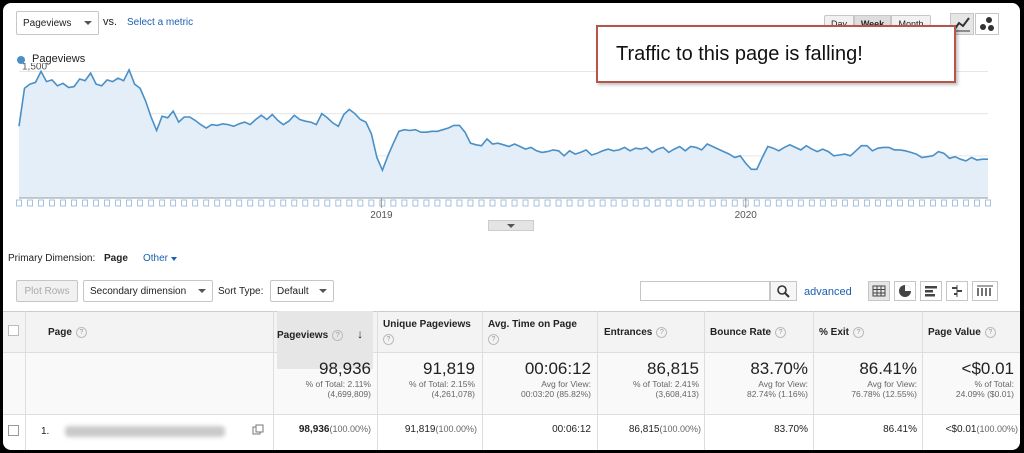  I want to click on col-header-unique-pageviews: Unique Pageviews?, so click(430, 336).